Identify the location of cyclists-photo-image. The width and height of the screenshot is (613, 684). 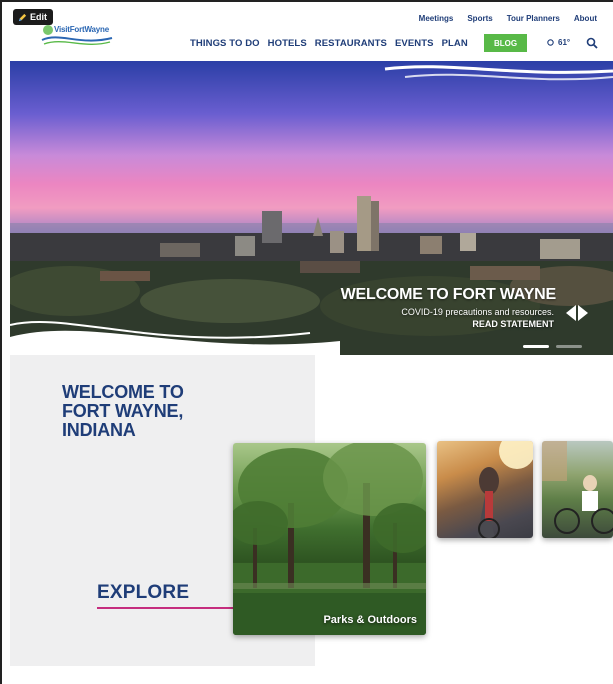
(577, 487).